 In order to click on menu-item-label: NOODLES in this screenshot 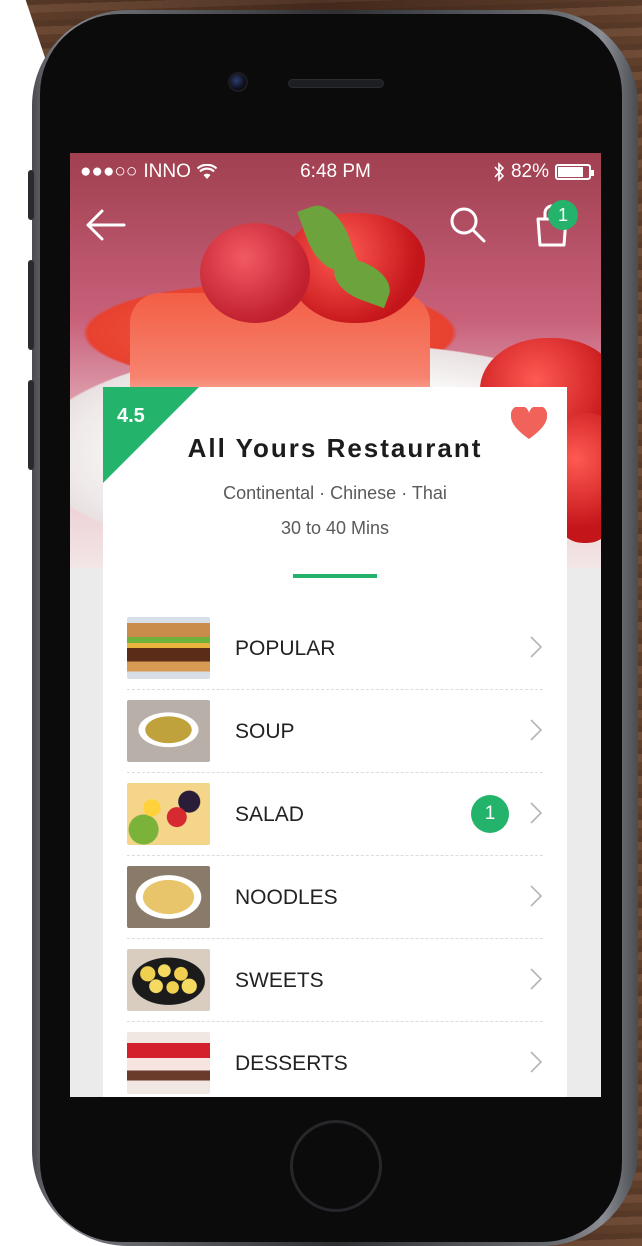, I will do `click(286, 897)`.